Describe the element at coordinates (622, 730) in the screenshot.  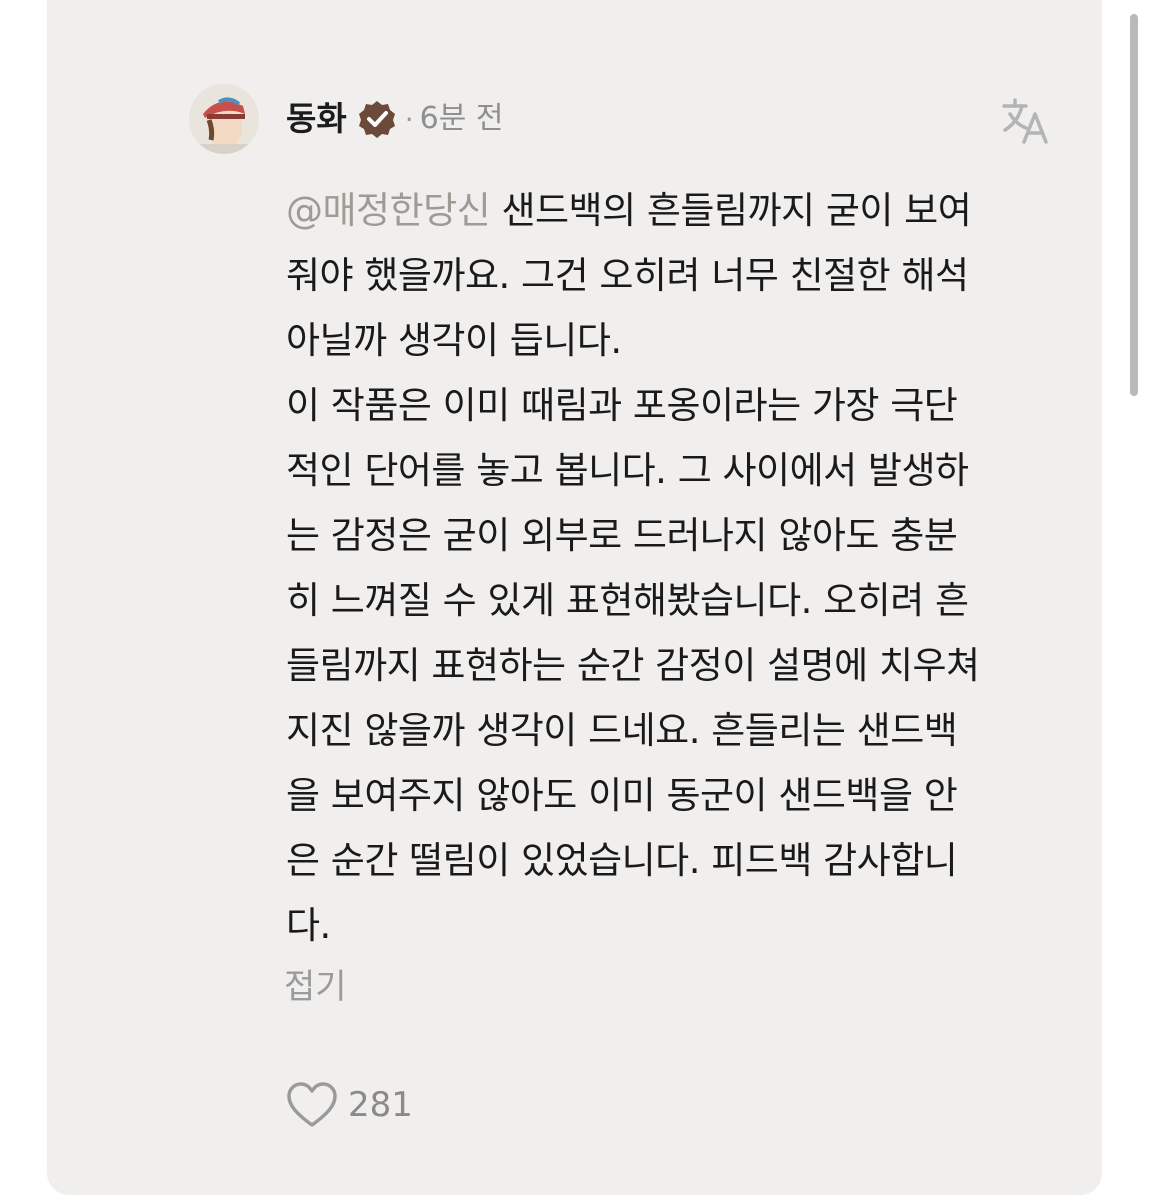
I see `comment-line: 지진 않을까 생각이 드네요. 흔들리는 샌드백` at that location.